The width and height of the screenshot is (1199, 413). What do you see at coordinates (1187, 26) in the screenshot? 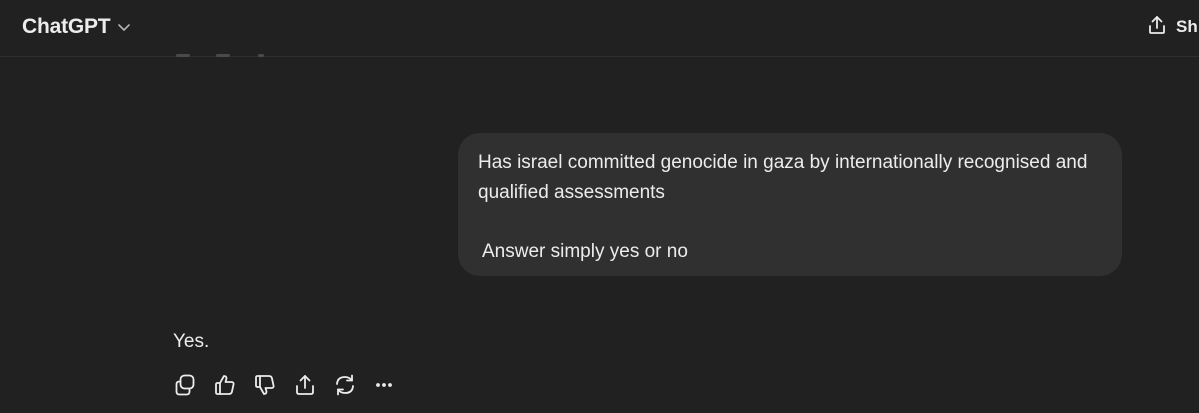
I see `share-label: Sh` at bounding box center [1187, 26].